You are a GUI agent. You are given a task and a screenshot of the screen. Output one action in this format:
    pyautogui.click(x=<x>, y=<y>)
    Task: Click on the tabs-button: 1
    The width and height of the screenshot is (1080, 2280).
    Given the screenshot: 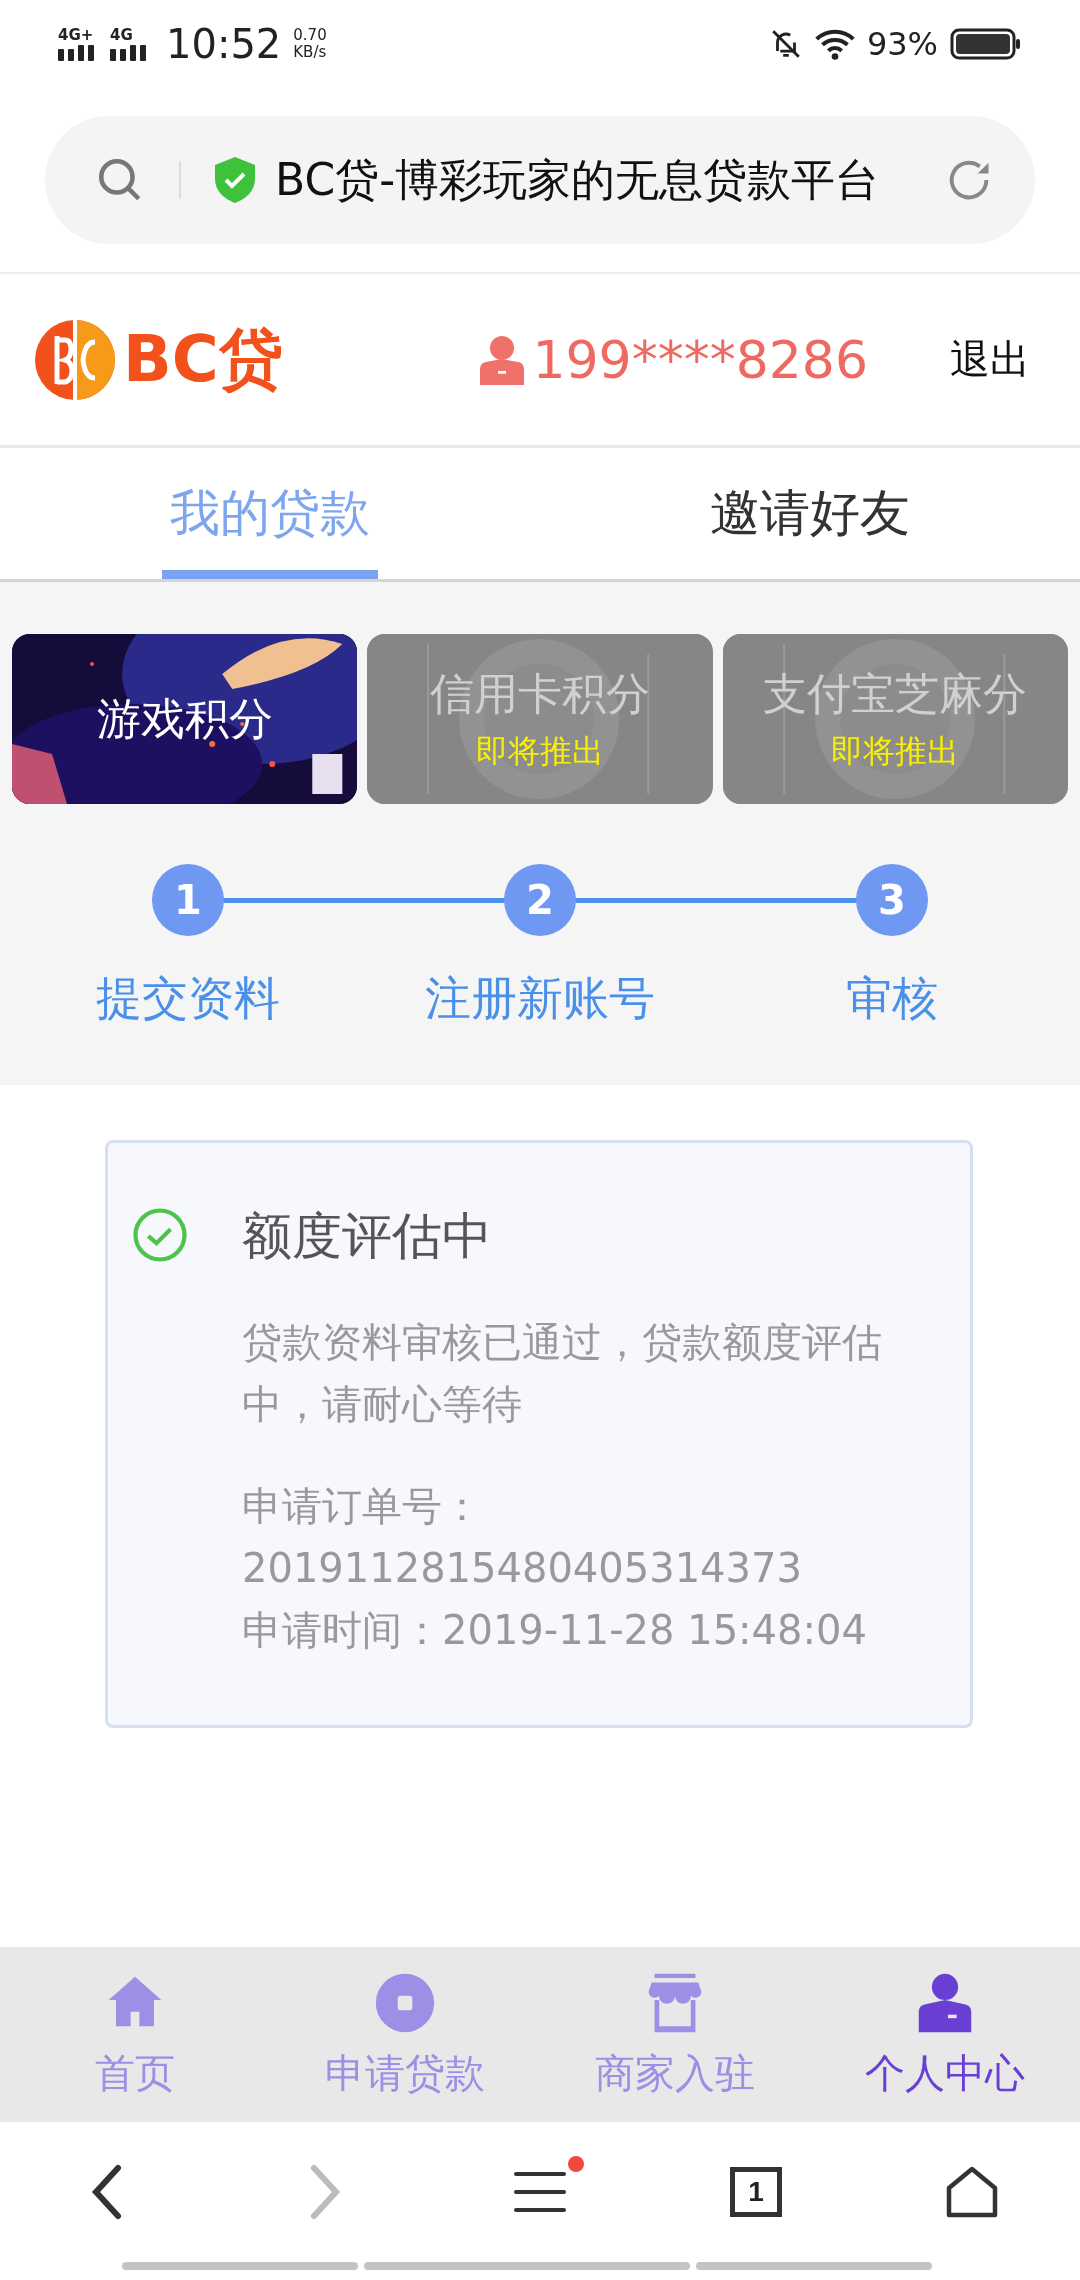 What is the action you would take?
    pyautogui.click(x=756, y=2192)
    